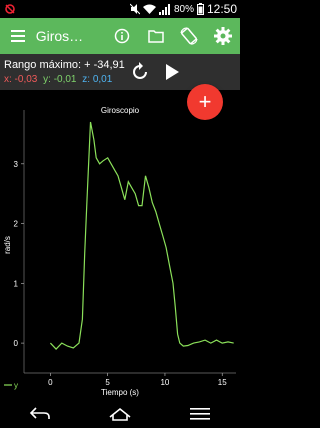 The height and width of the screenshot is (428, 320). What do you see at coordinates (107, 382) in the screenshot?
I see `x-tick-label: 5` at bounding box center [107, 382].